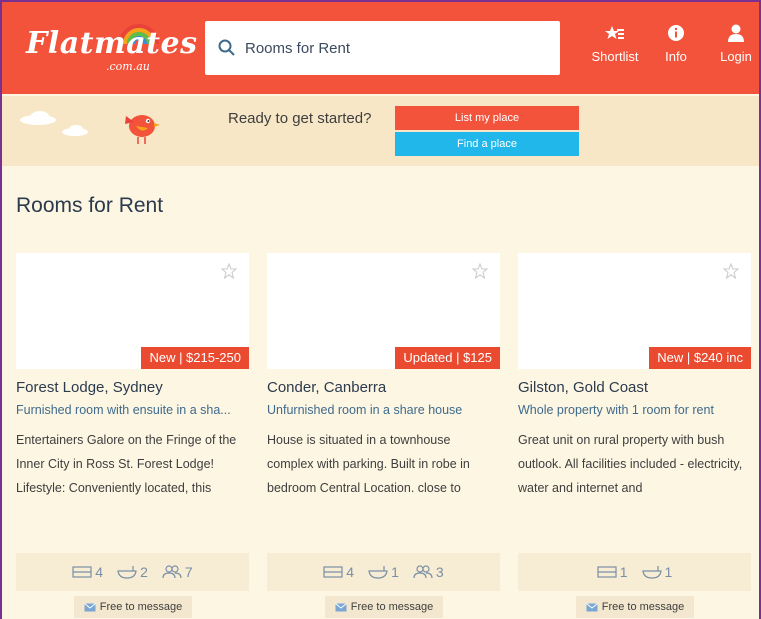 This screenshot has height=619, width=761. I want to click on nav-info-label: Info, so click(676, 56).